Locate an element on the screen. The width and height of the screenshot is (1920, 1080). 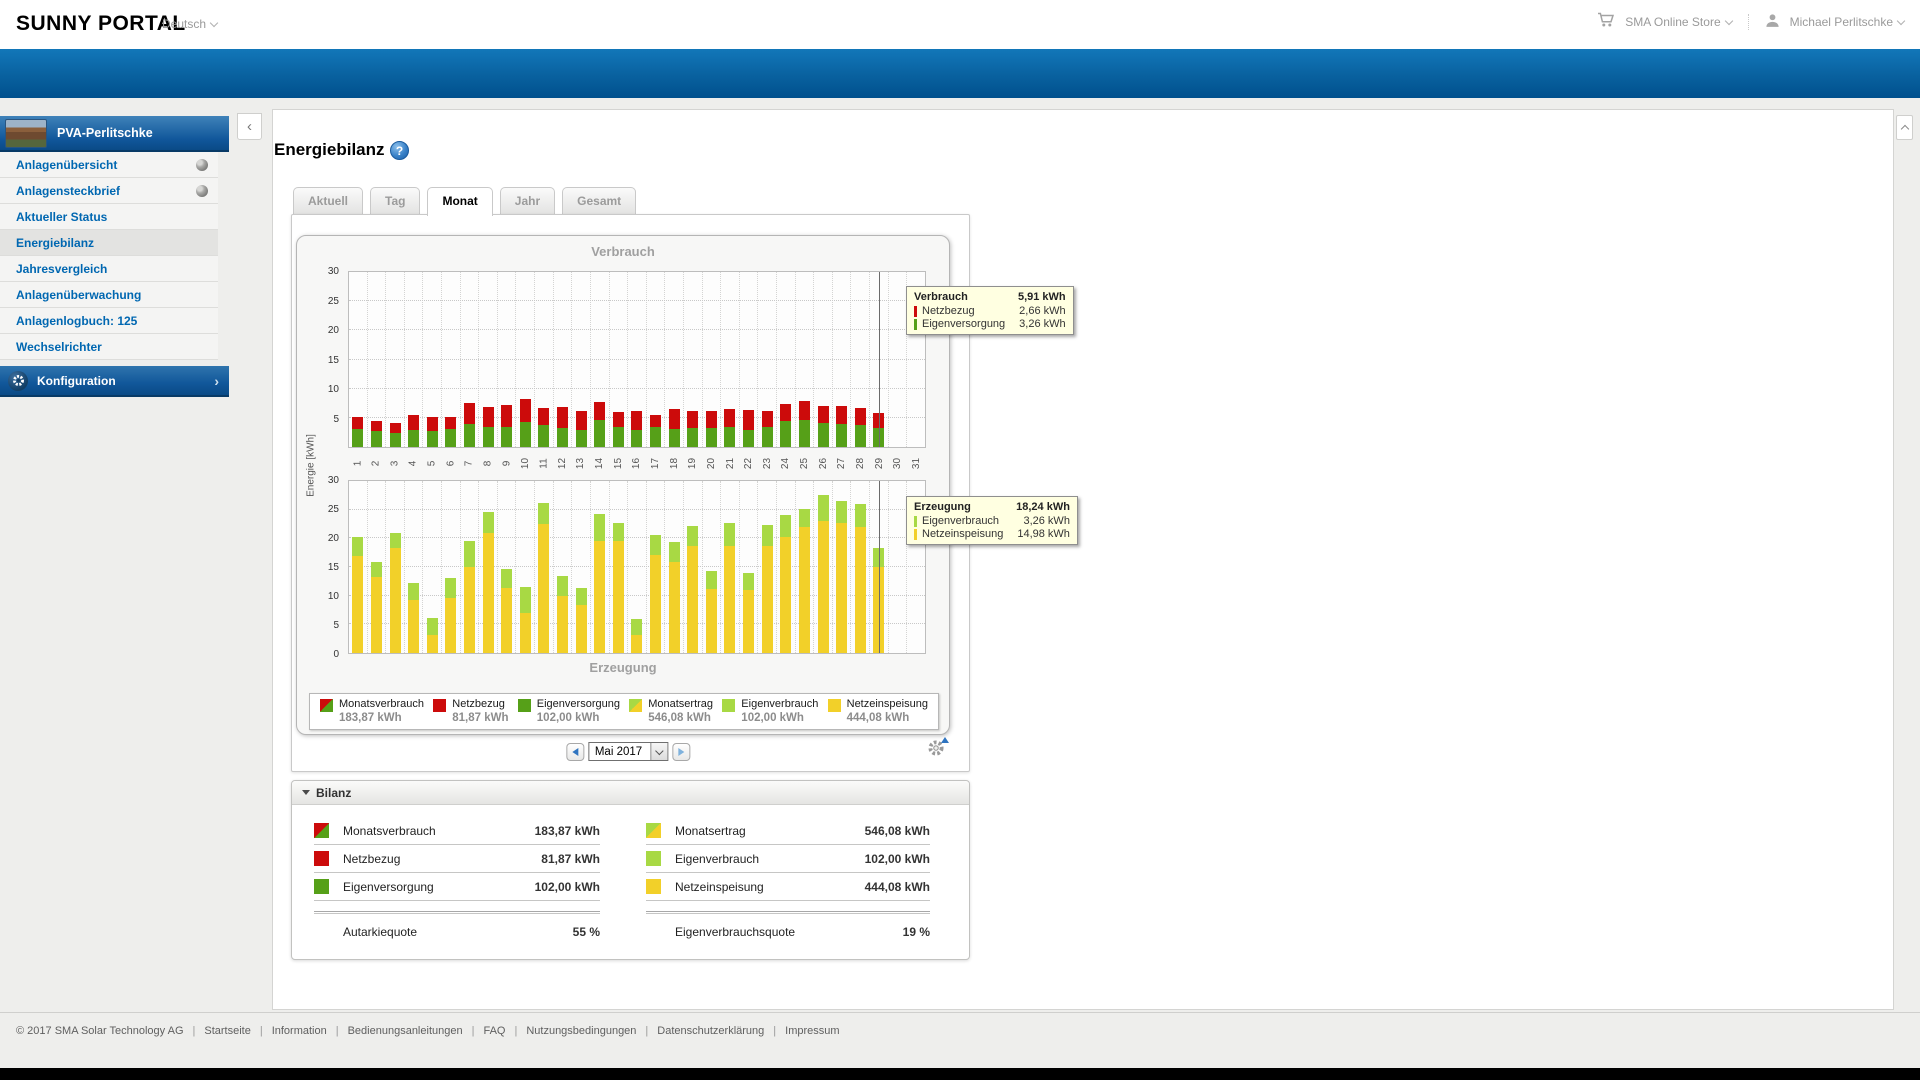
tab-aktuell: Aktuell is located at coordinates (328, 201).